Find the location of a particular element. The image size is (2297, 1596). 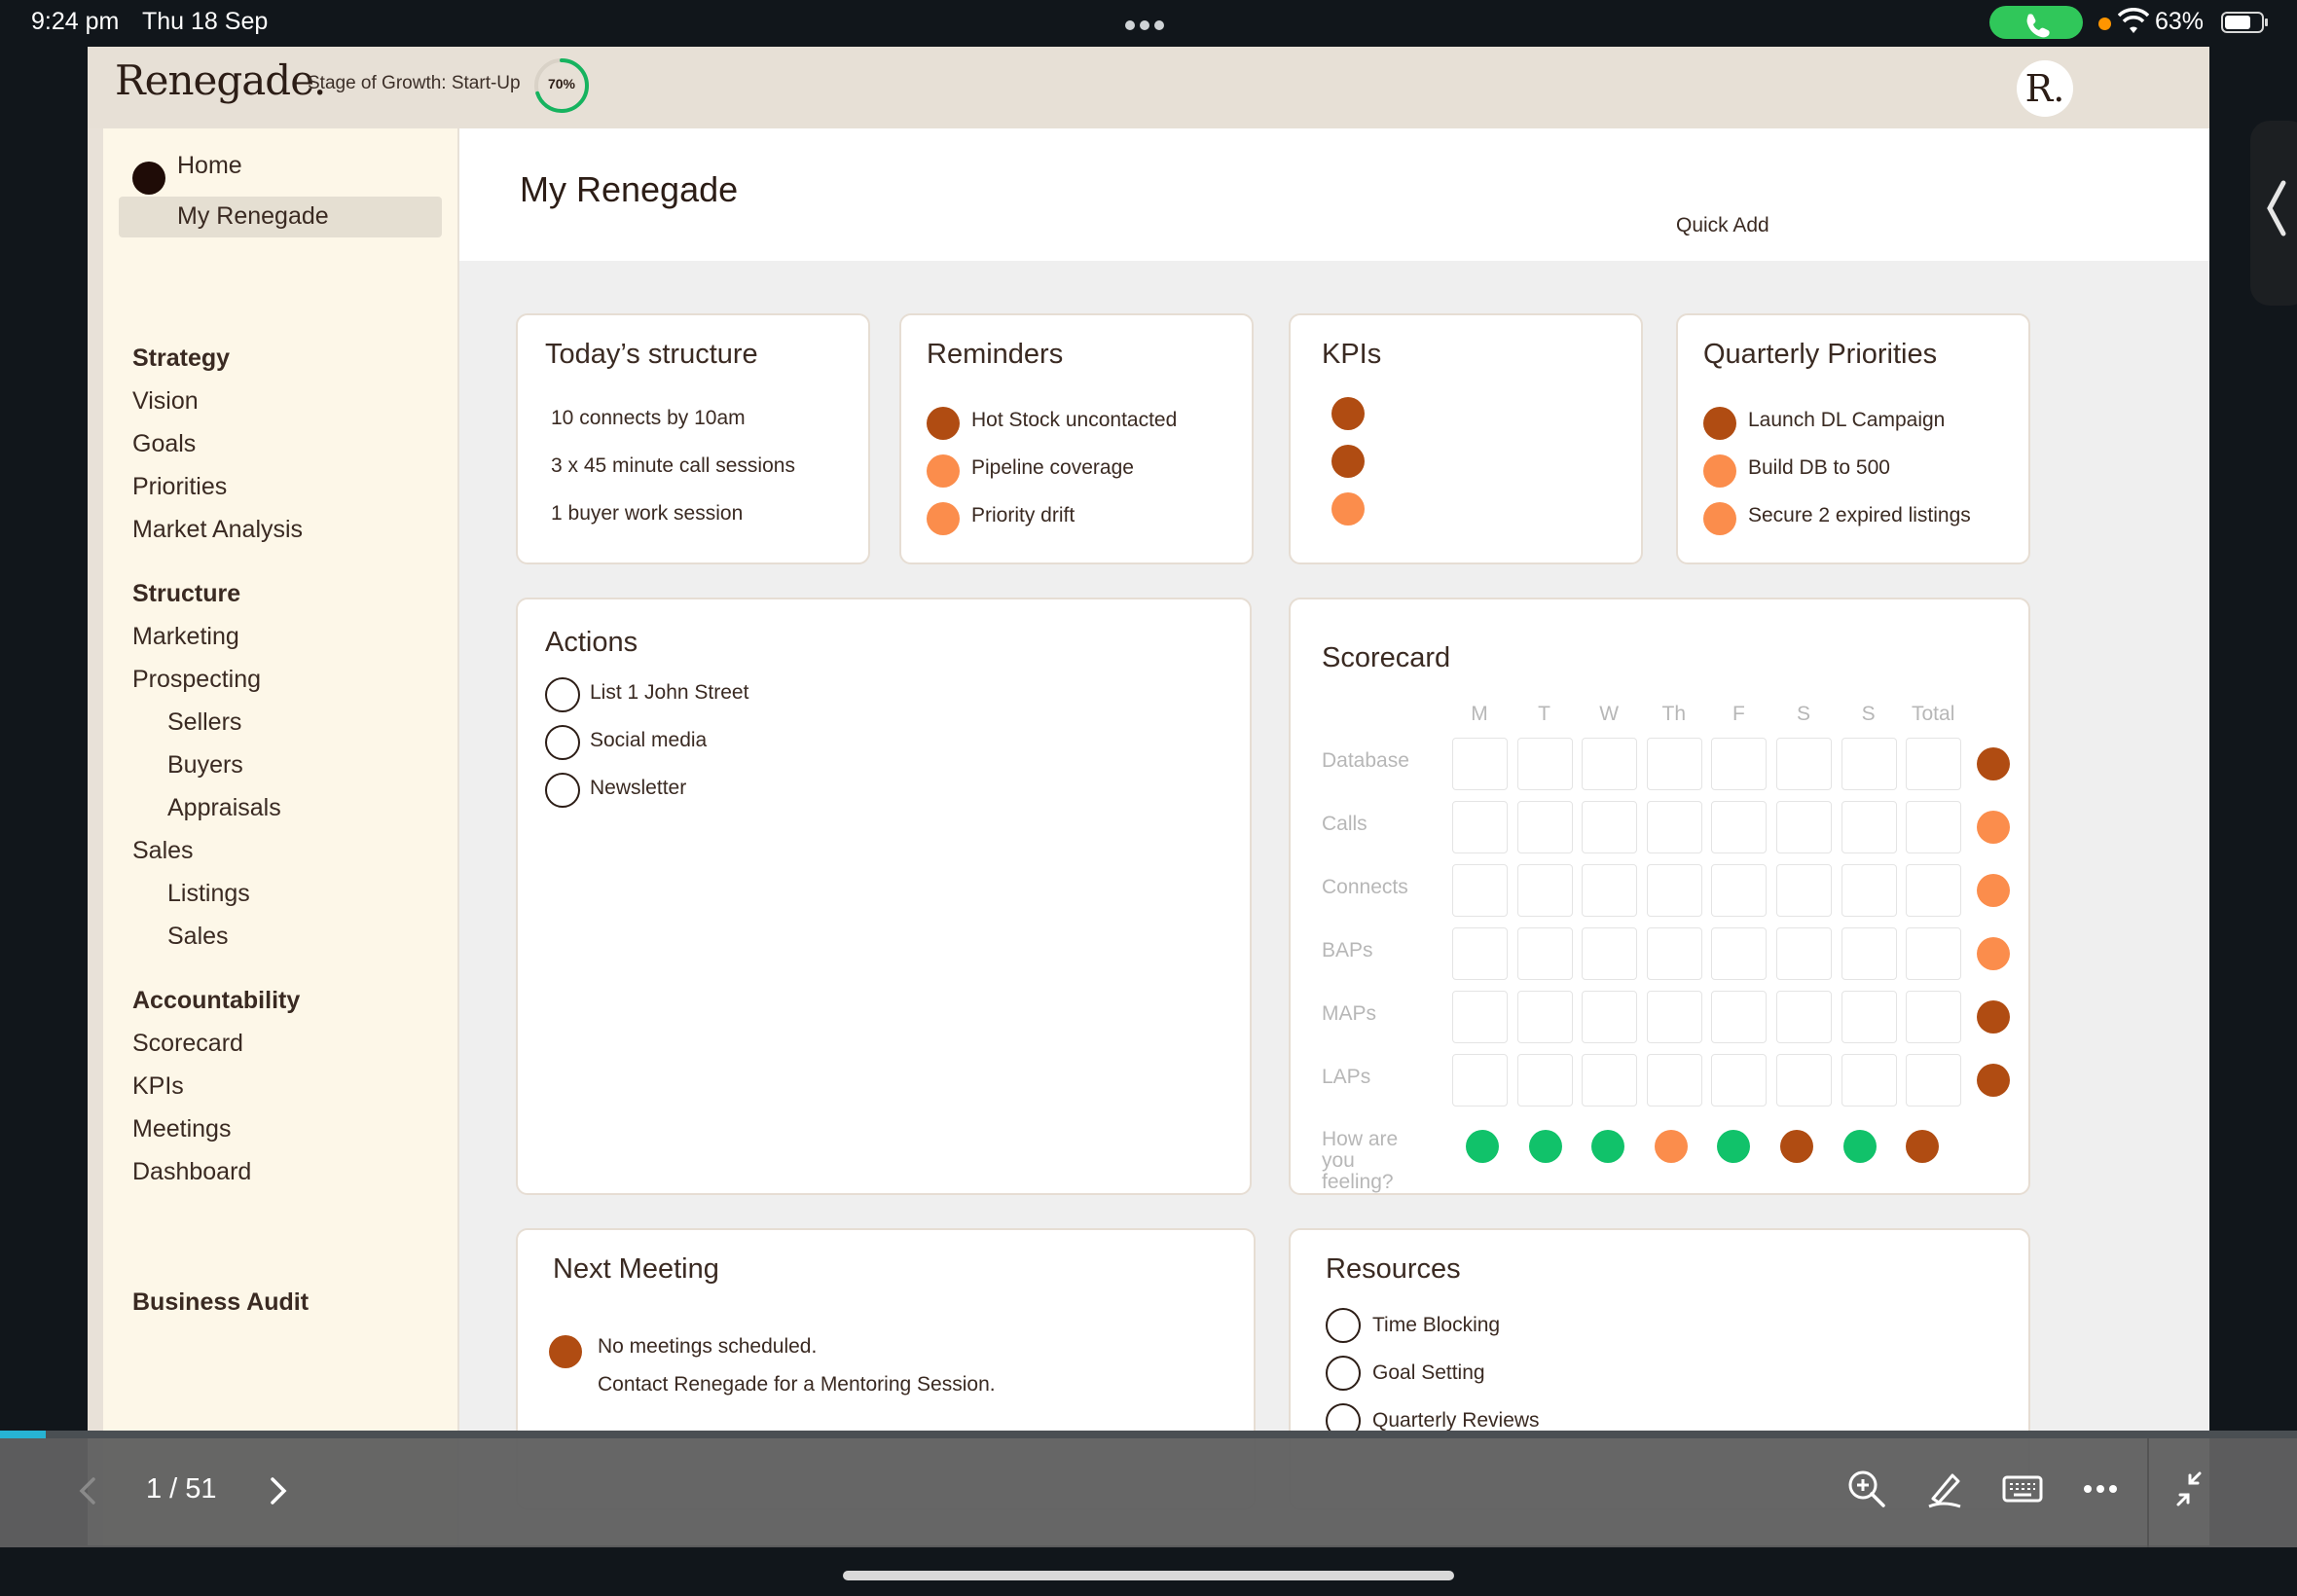

priority-item: Launch DL Campaign is located at coordinates (1846, 420).